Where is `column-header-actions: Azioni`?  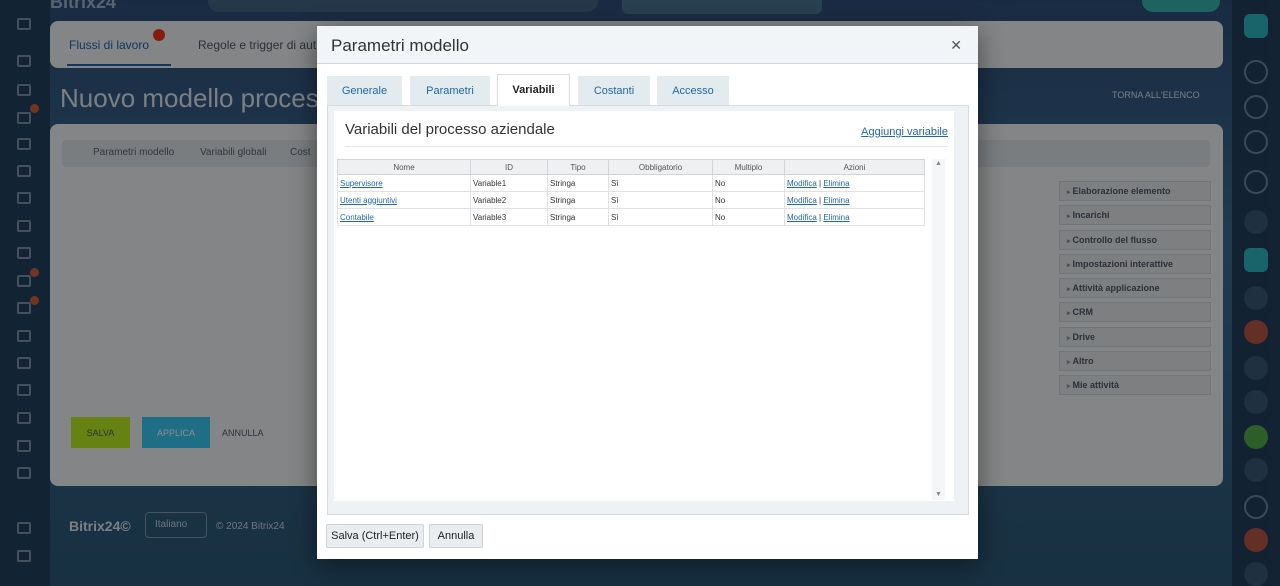 column-header-actions: Azioni is located at coordinates (854, 167).